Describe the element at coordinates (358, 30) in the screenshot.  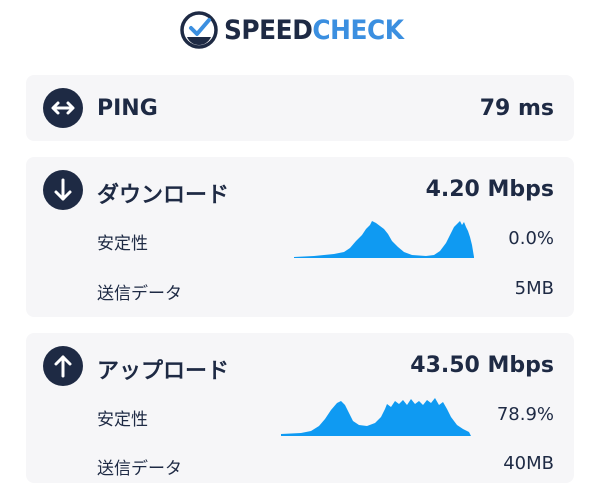
I see `logo-text-check: CHECK` at that location.